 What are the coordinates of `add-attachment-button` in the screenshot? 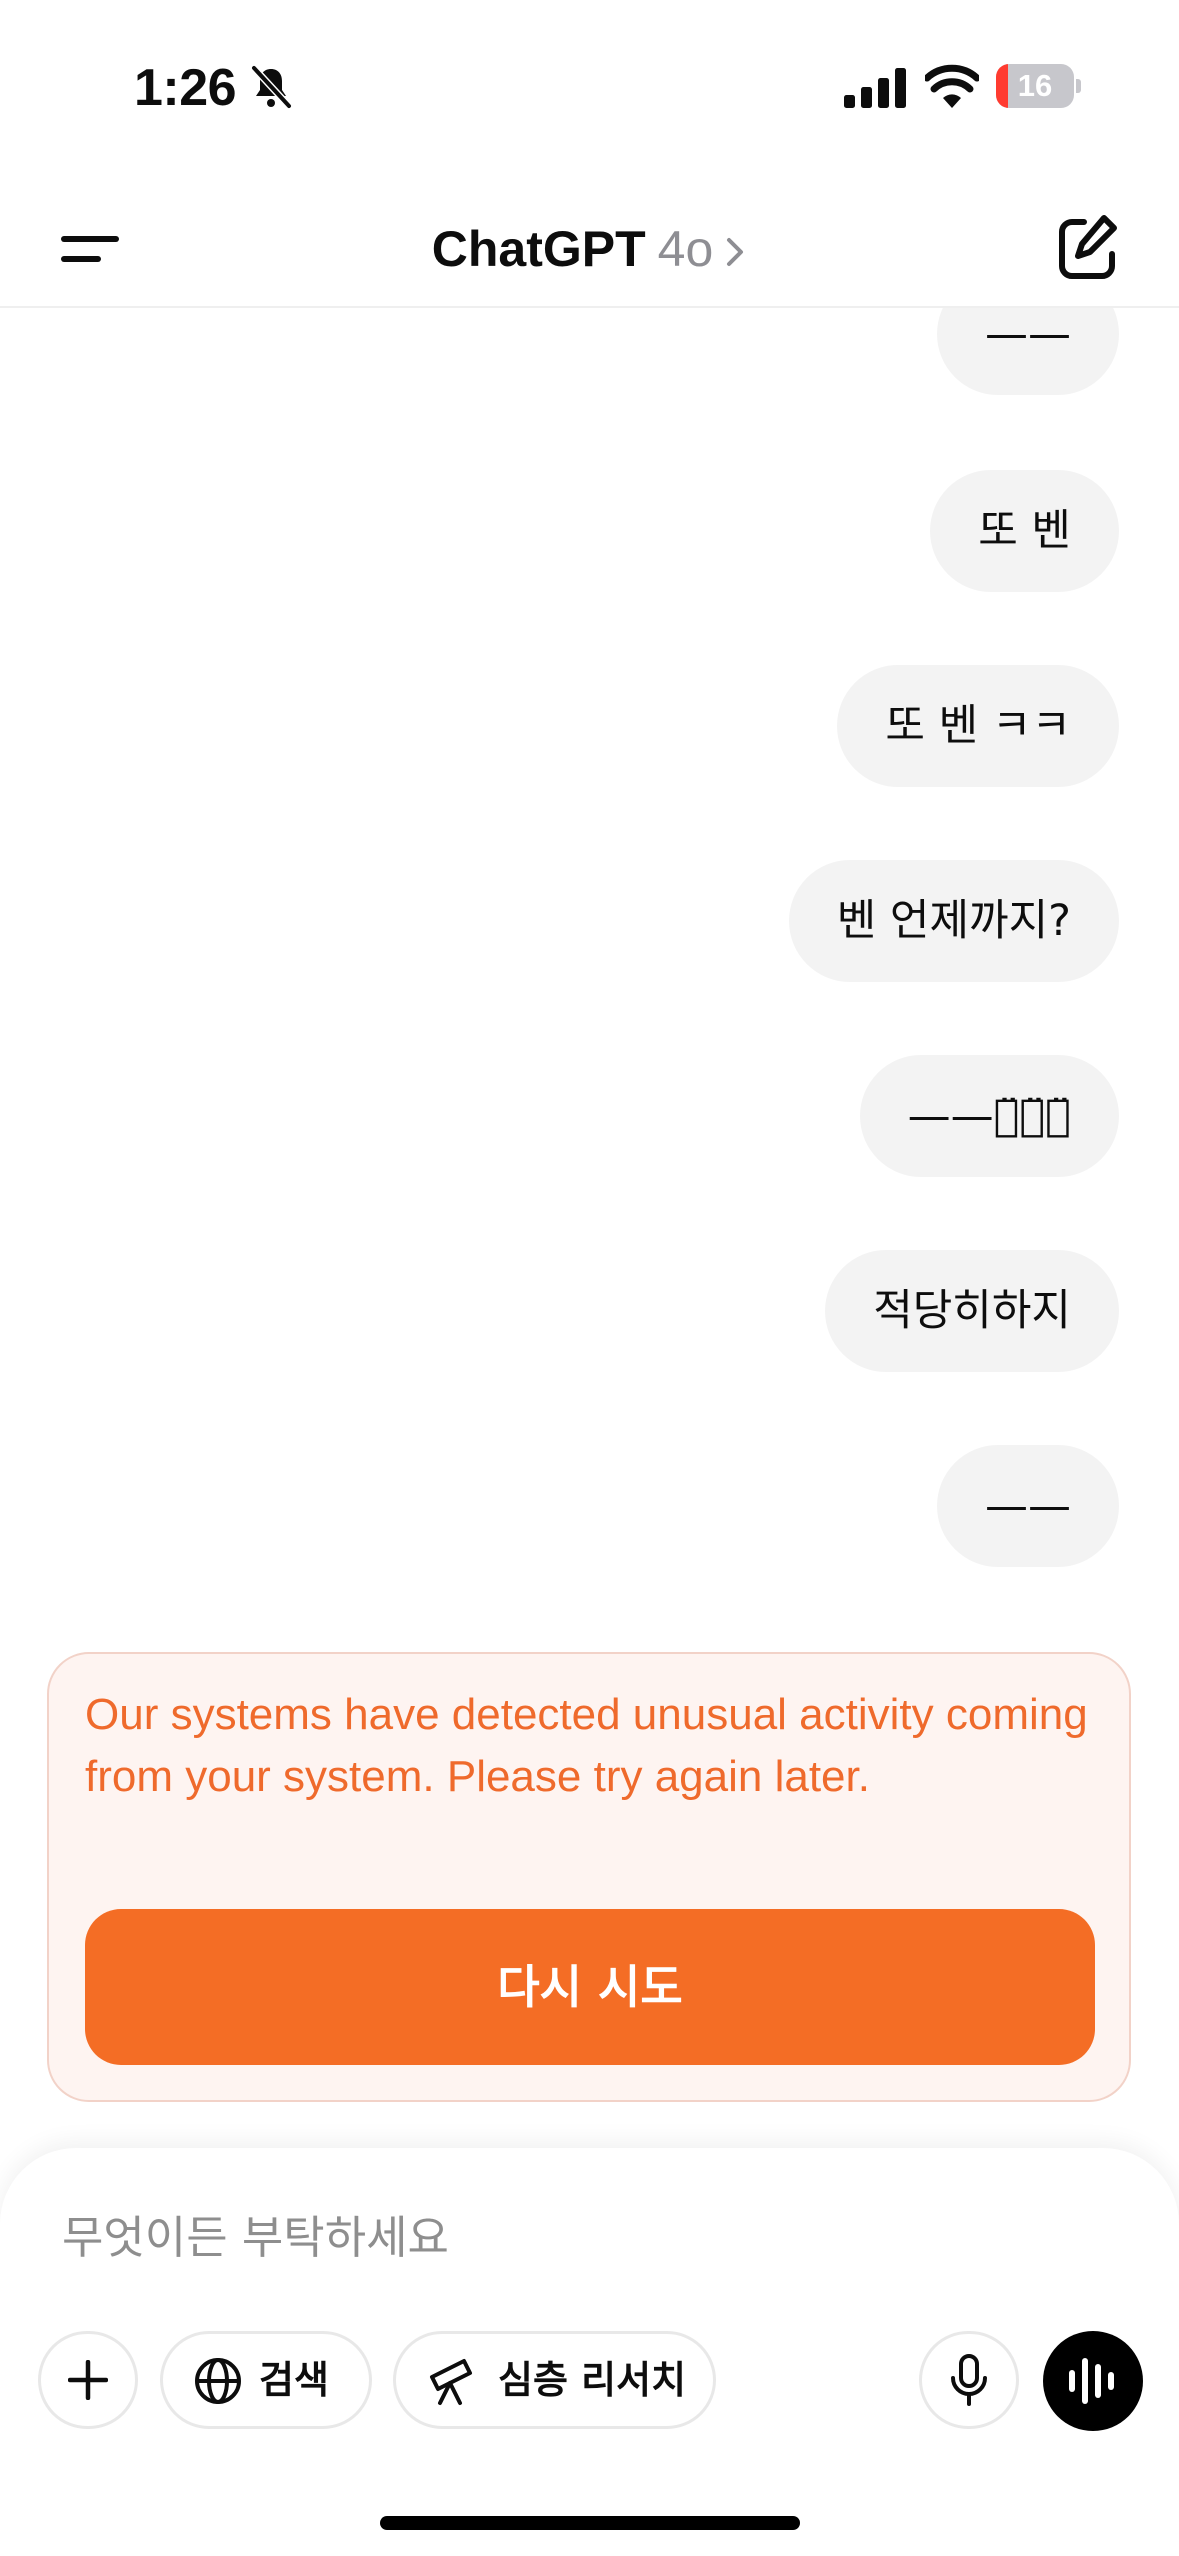 It's located at (88, 2380).